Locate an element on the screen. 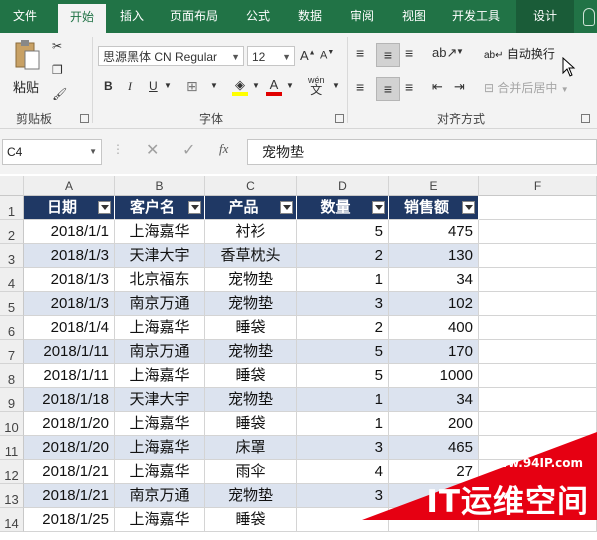 This screenshot has width=597, height=540. table-header-cell: 日期 is located at coordinates (69, 208).